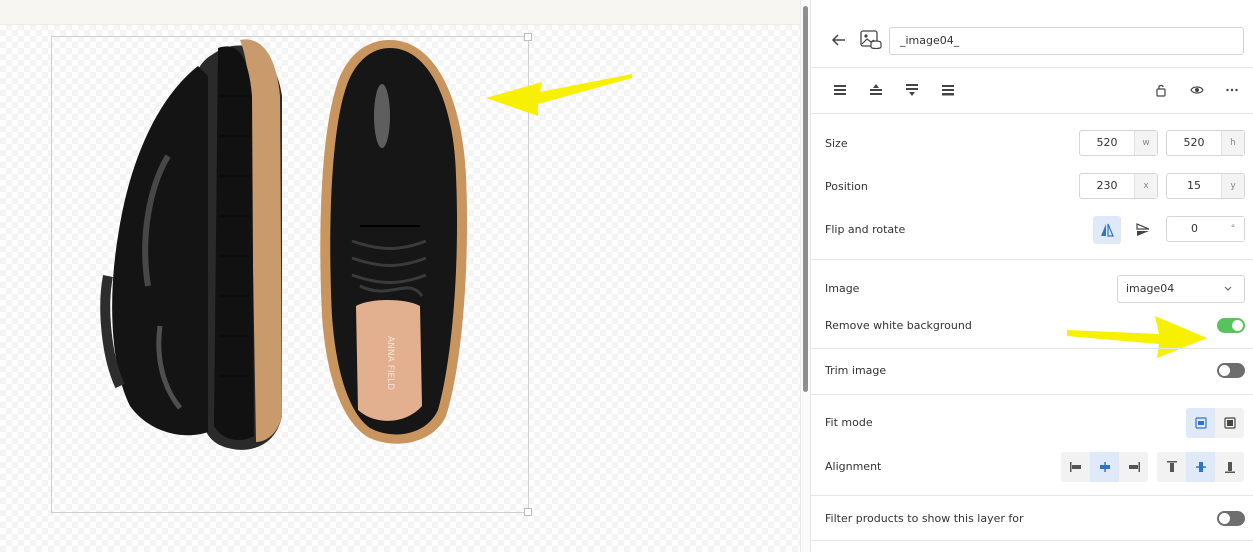  I want to click on trim-image-label: Trim image, so click(856, 370).